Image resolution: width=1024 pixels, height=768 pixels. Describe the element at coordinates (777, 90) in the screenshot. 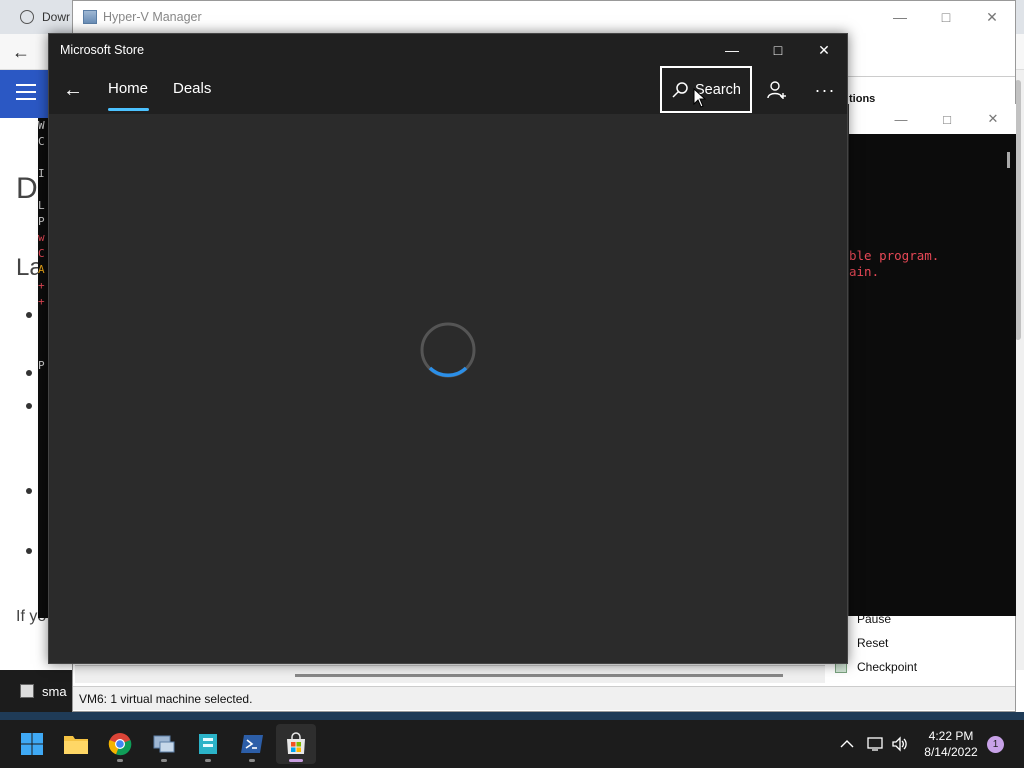

I see `add-account-icon` at that location.